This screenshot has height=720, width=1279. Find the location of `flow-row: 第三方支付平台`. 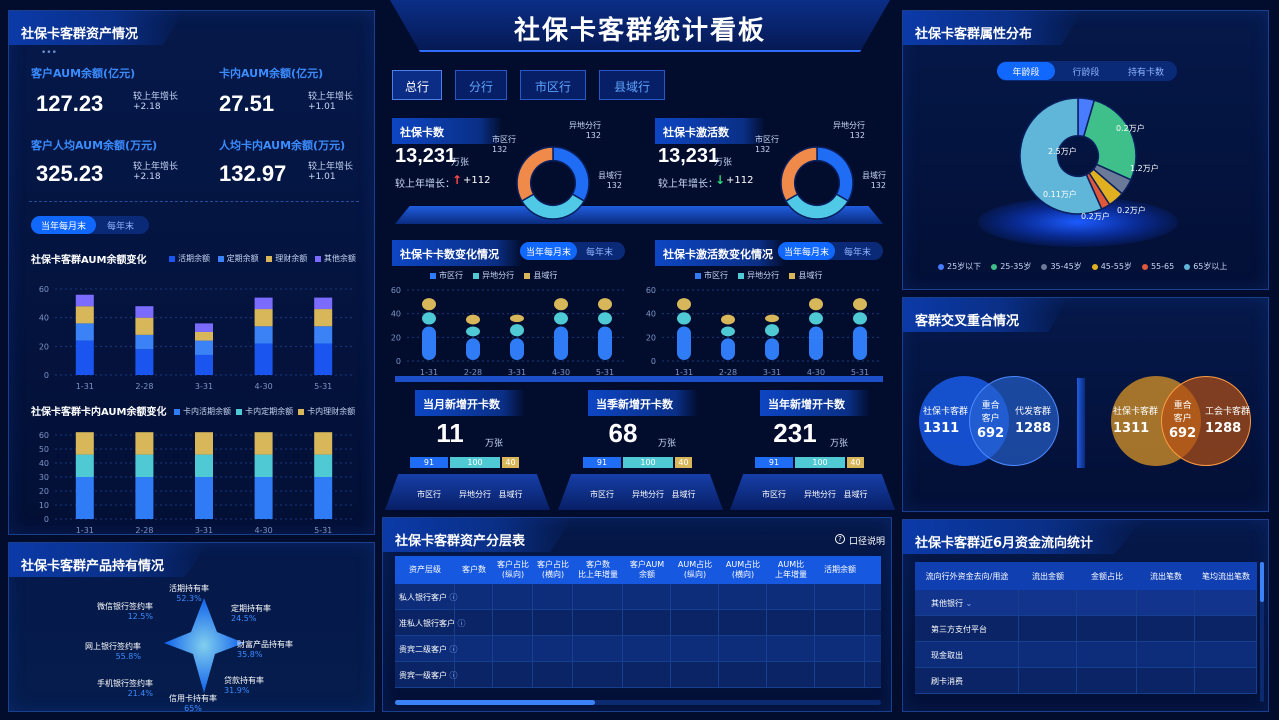

flow-row: 第三方支付平台 is located at coordinates (1086, 628).